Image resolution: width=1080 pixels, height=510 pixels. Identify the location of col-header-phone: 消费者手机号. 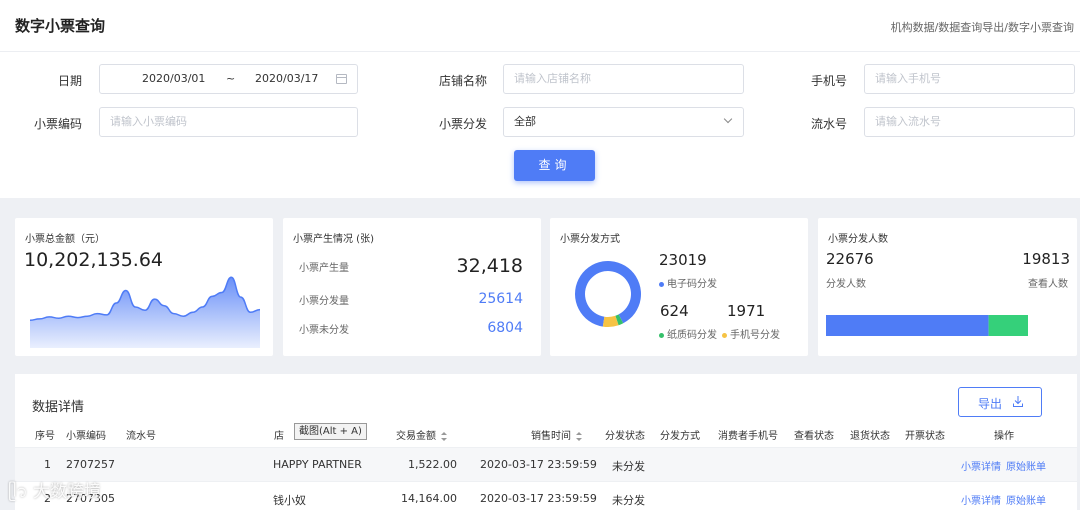
(748, 436).